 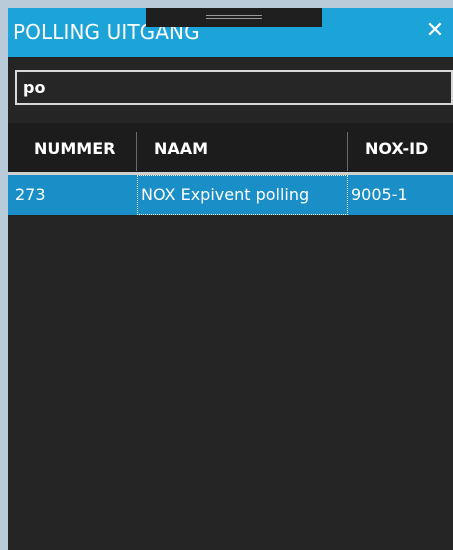 I want to click on table-header: NUMMER NAAM NOX-ID, so click(x=230, y=149).